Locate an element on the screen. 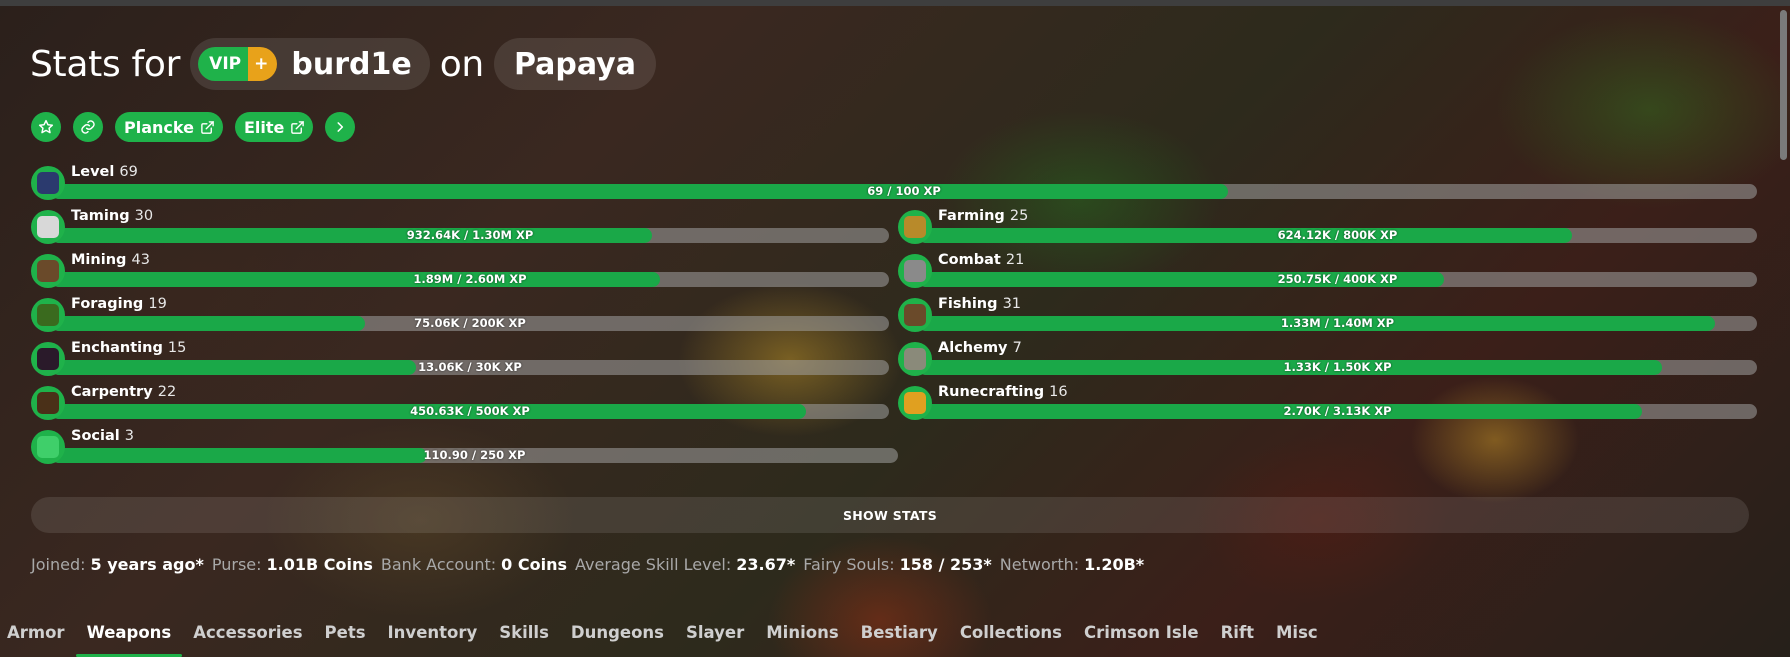 This screenshot has height=657, width=1790. player-pill: VIP + burd1e is located at coordinates (310, 64).